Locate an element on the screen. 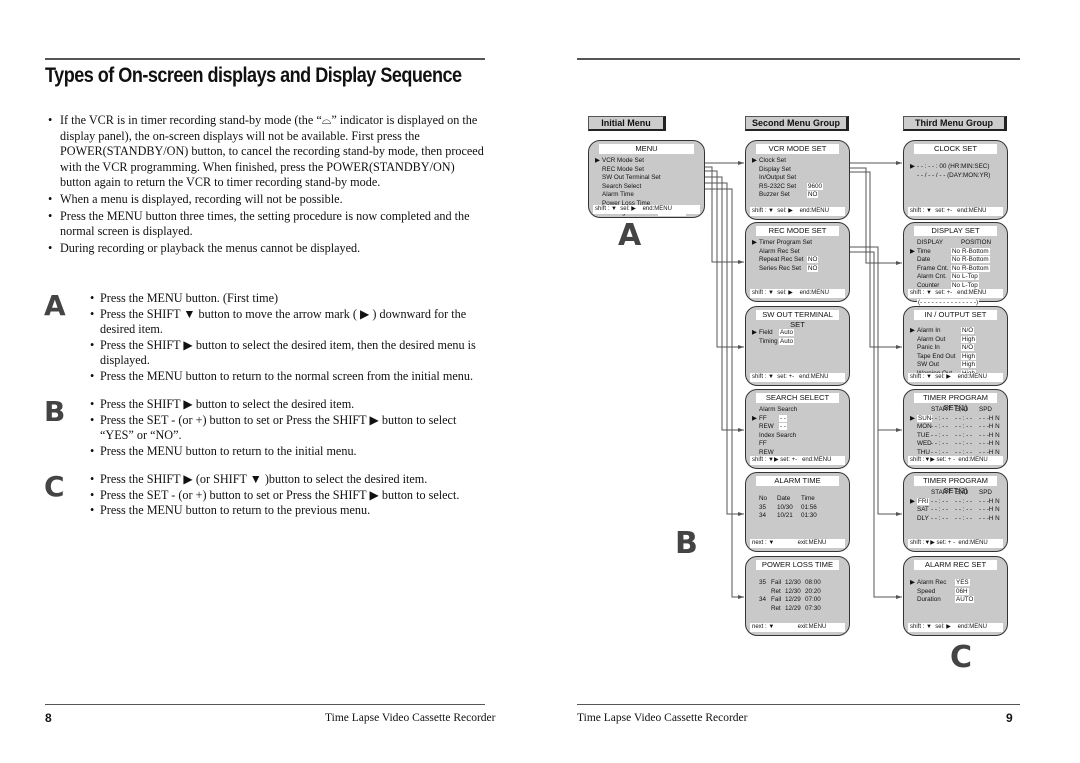 The height and width of the screenshot is (763, 1080). menu-title: SW OUT TERMINAL SET is located at coordinates (797, 319).